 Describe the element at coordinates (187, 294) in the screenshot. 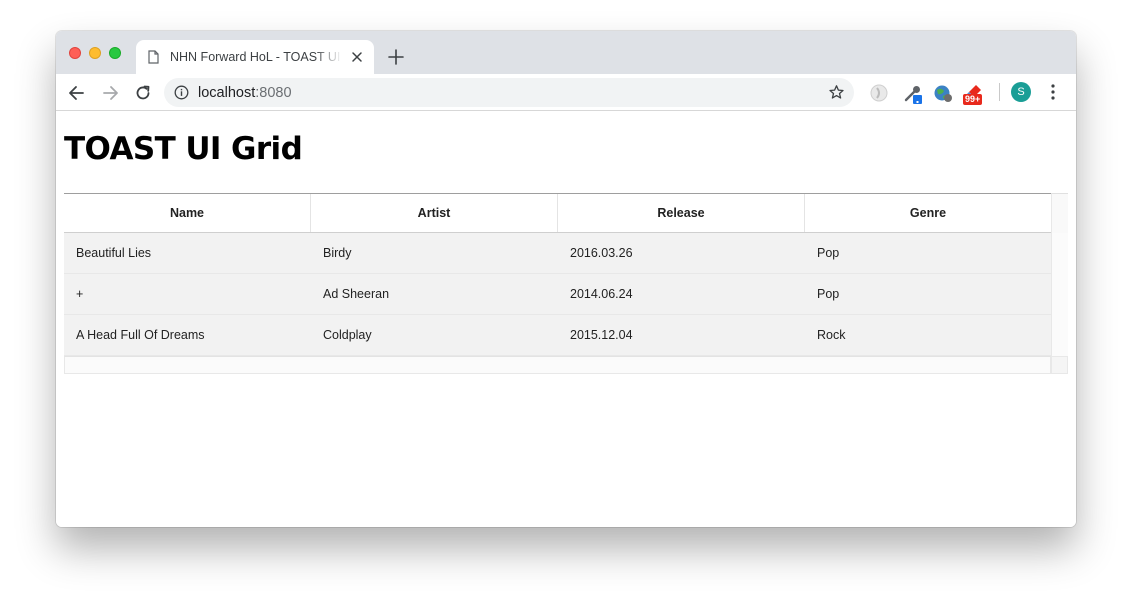

I see `table-cell: +` at that location.